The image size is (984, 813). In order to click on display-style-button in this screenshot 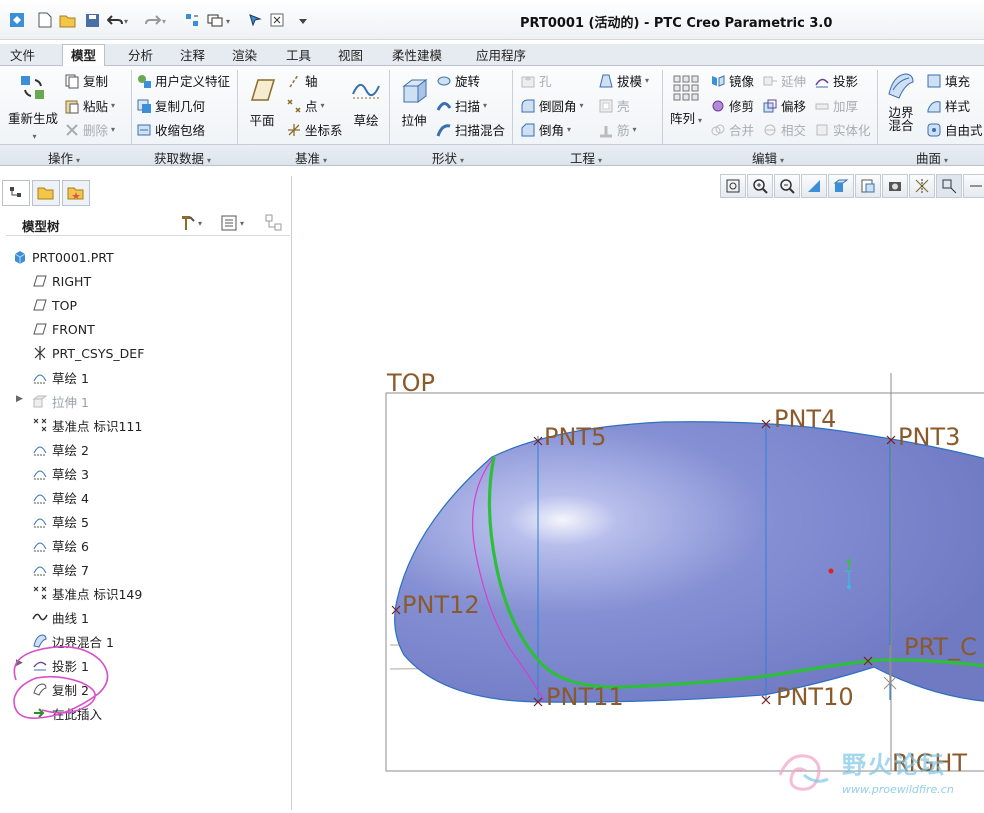, I will do `click(841, 186)`.